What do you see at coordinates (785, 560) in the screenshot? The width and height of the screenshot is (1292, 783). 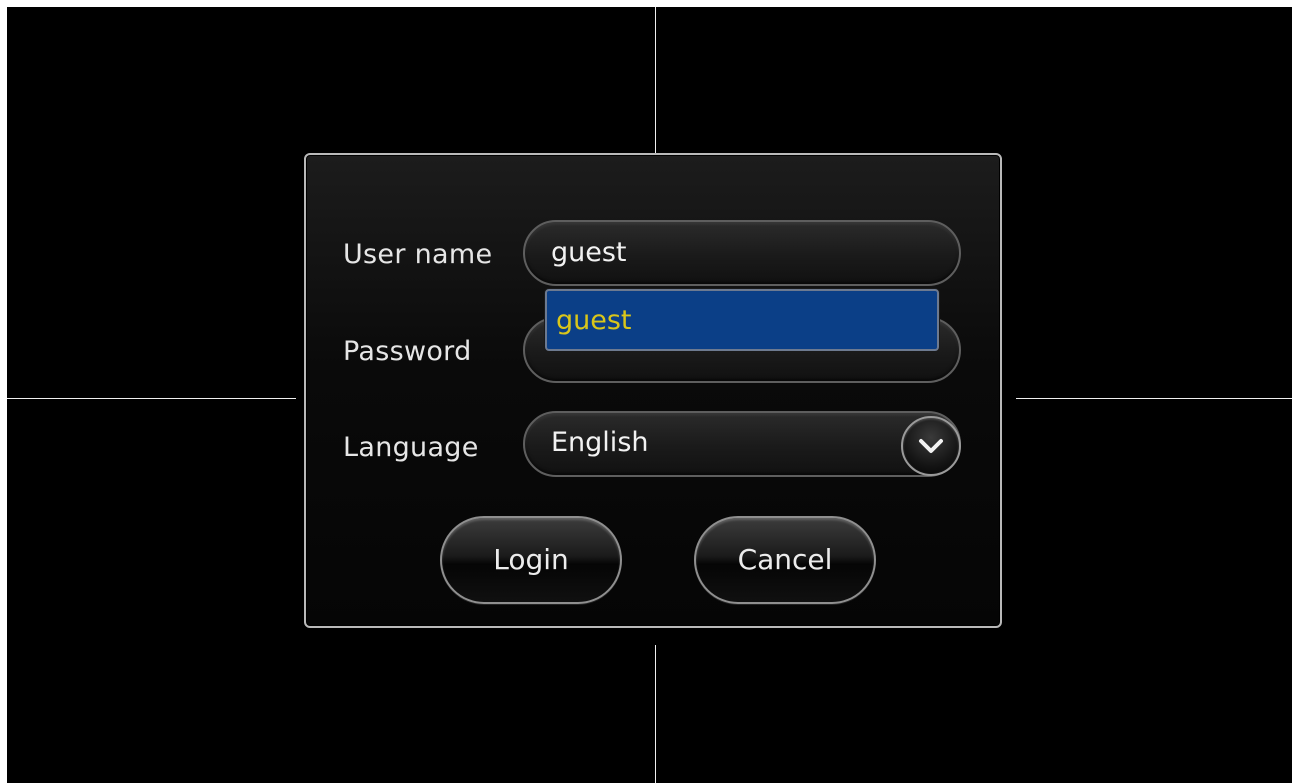 I see `cancel-button: Cancel` at bounding box center [785, 560].